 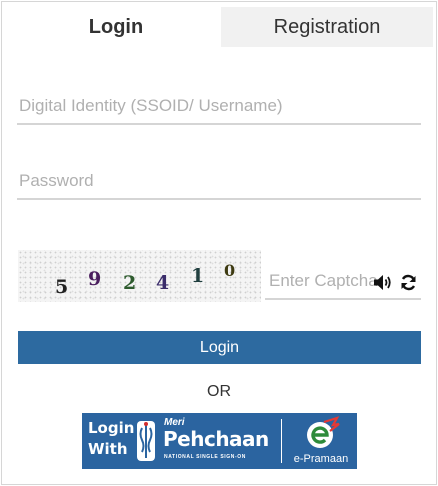 What do you see at coordinates (198, 276) in the screenshot?
I see `captcha-digit: 1` at bounding box center [198, 276].